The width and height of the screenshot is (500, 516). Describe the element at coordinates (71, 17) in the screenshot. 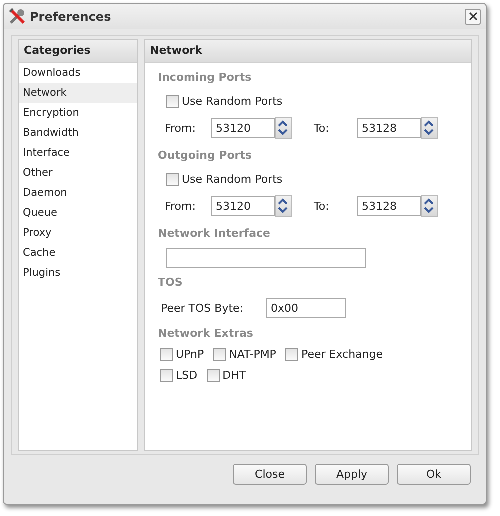

I see `window-title: Preferences` at that location.